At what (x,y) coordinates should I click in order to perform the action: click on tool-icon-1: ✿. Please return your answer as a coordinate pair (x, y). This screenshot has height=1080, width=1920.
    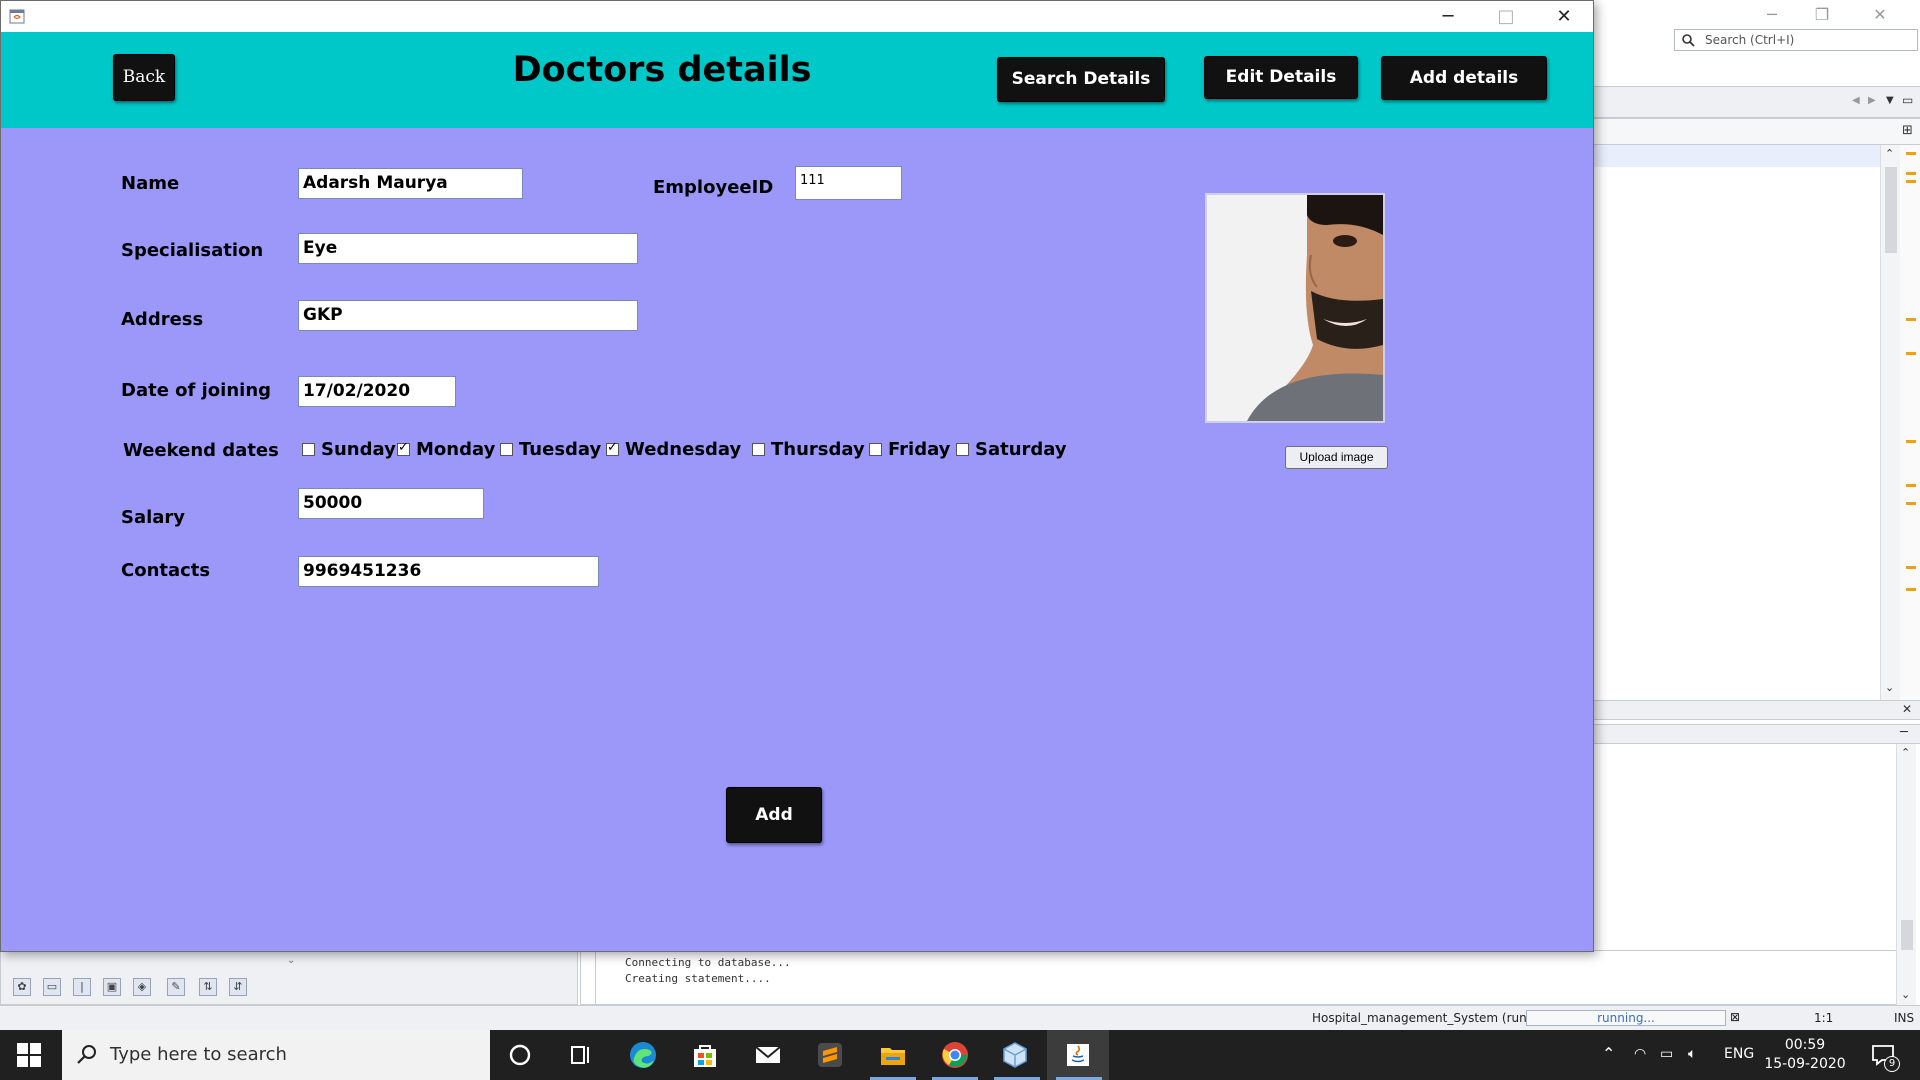
    Looking at the image, I should click on (22, 987).